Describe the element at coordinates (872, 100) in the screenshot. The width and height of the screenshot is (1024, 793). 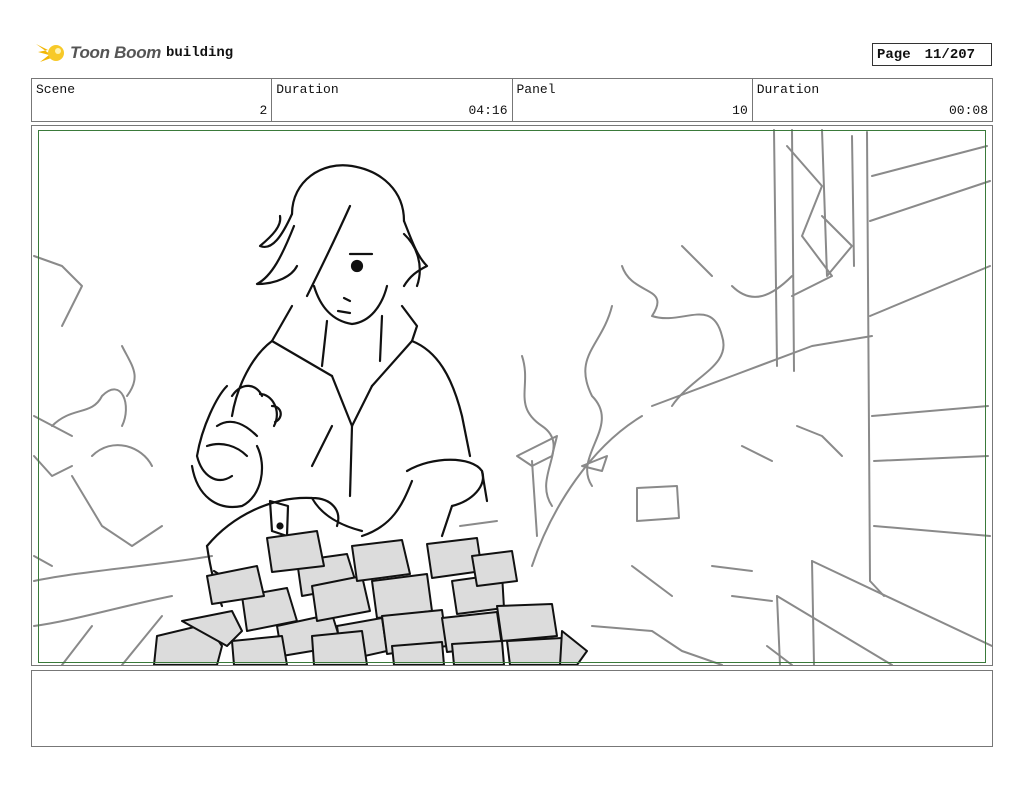
I see `panel-duration-cell: Duration 00:08` at that location.